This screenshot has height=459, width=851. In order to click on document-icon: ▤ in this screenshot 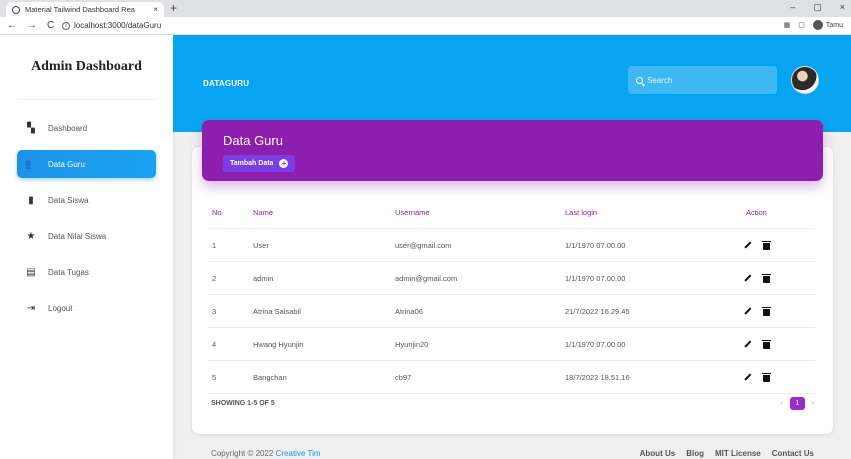, I will do `click(31, 272)`.